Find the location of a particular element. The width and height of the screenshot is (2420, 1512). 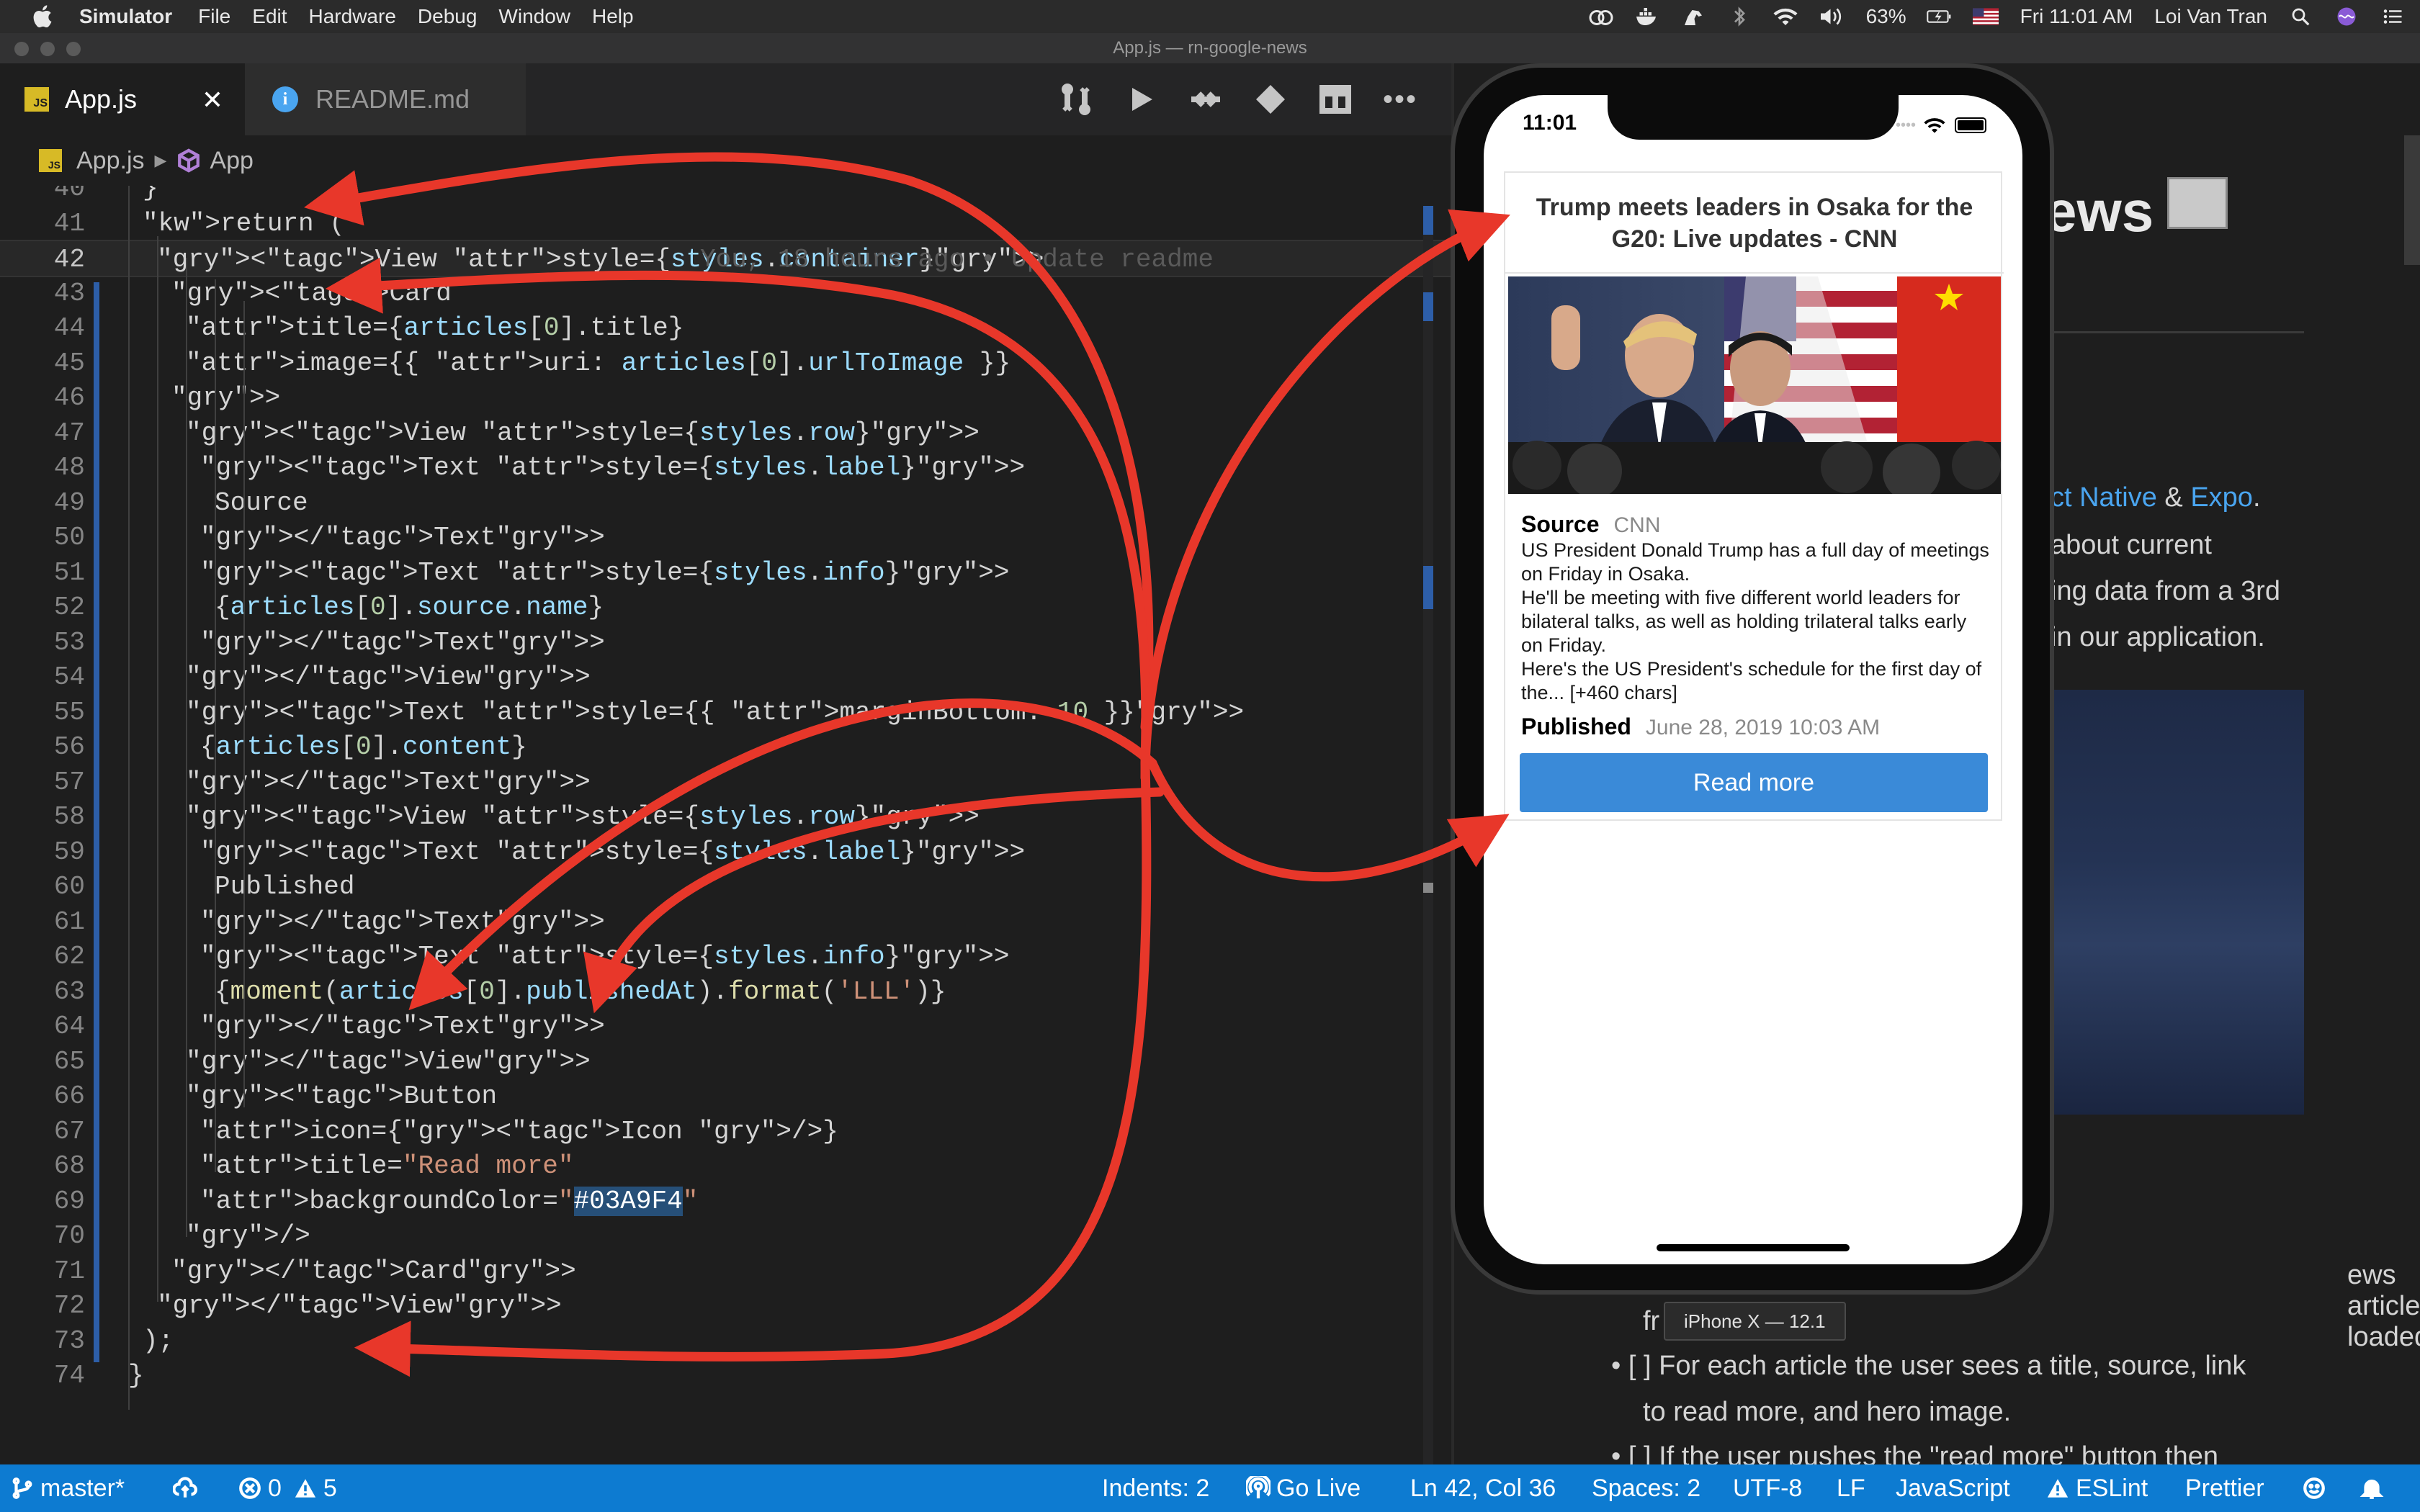

bluetooth-icon is located at coordinates (1739, 16).